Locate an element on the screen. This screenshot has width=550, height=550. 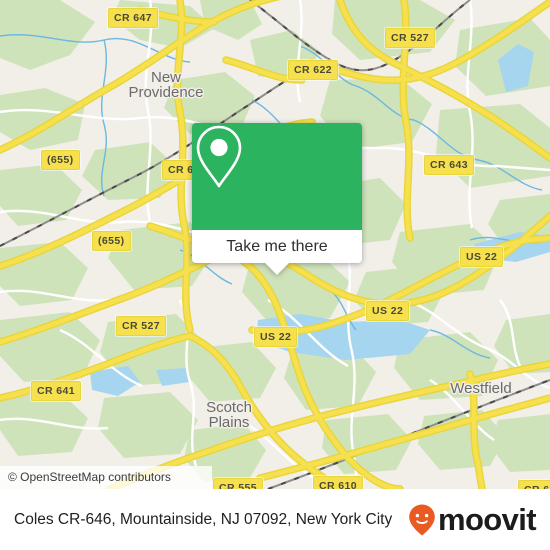
road-shield: CR 555 is located at coordinates (238, 483).